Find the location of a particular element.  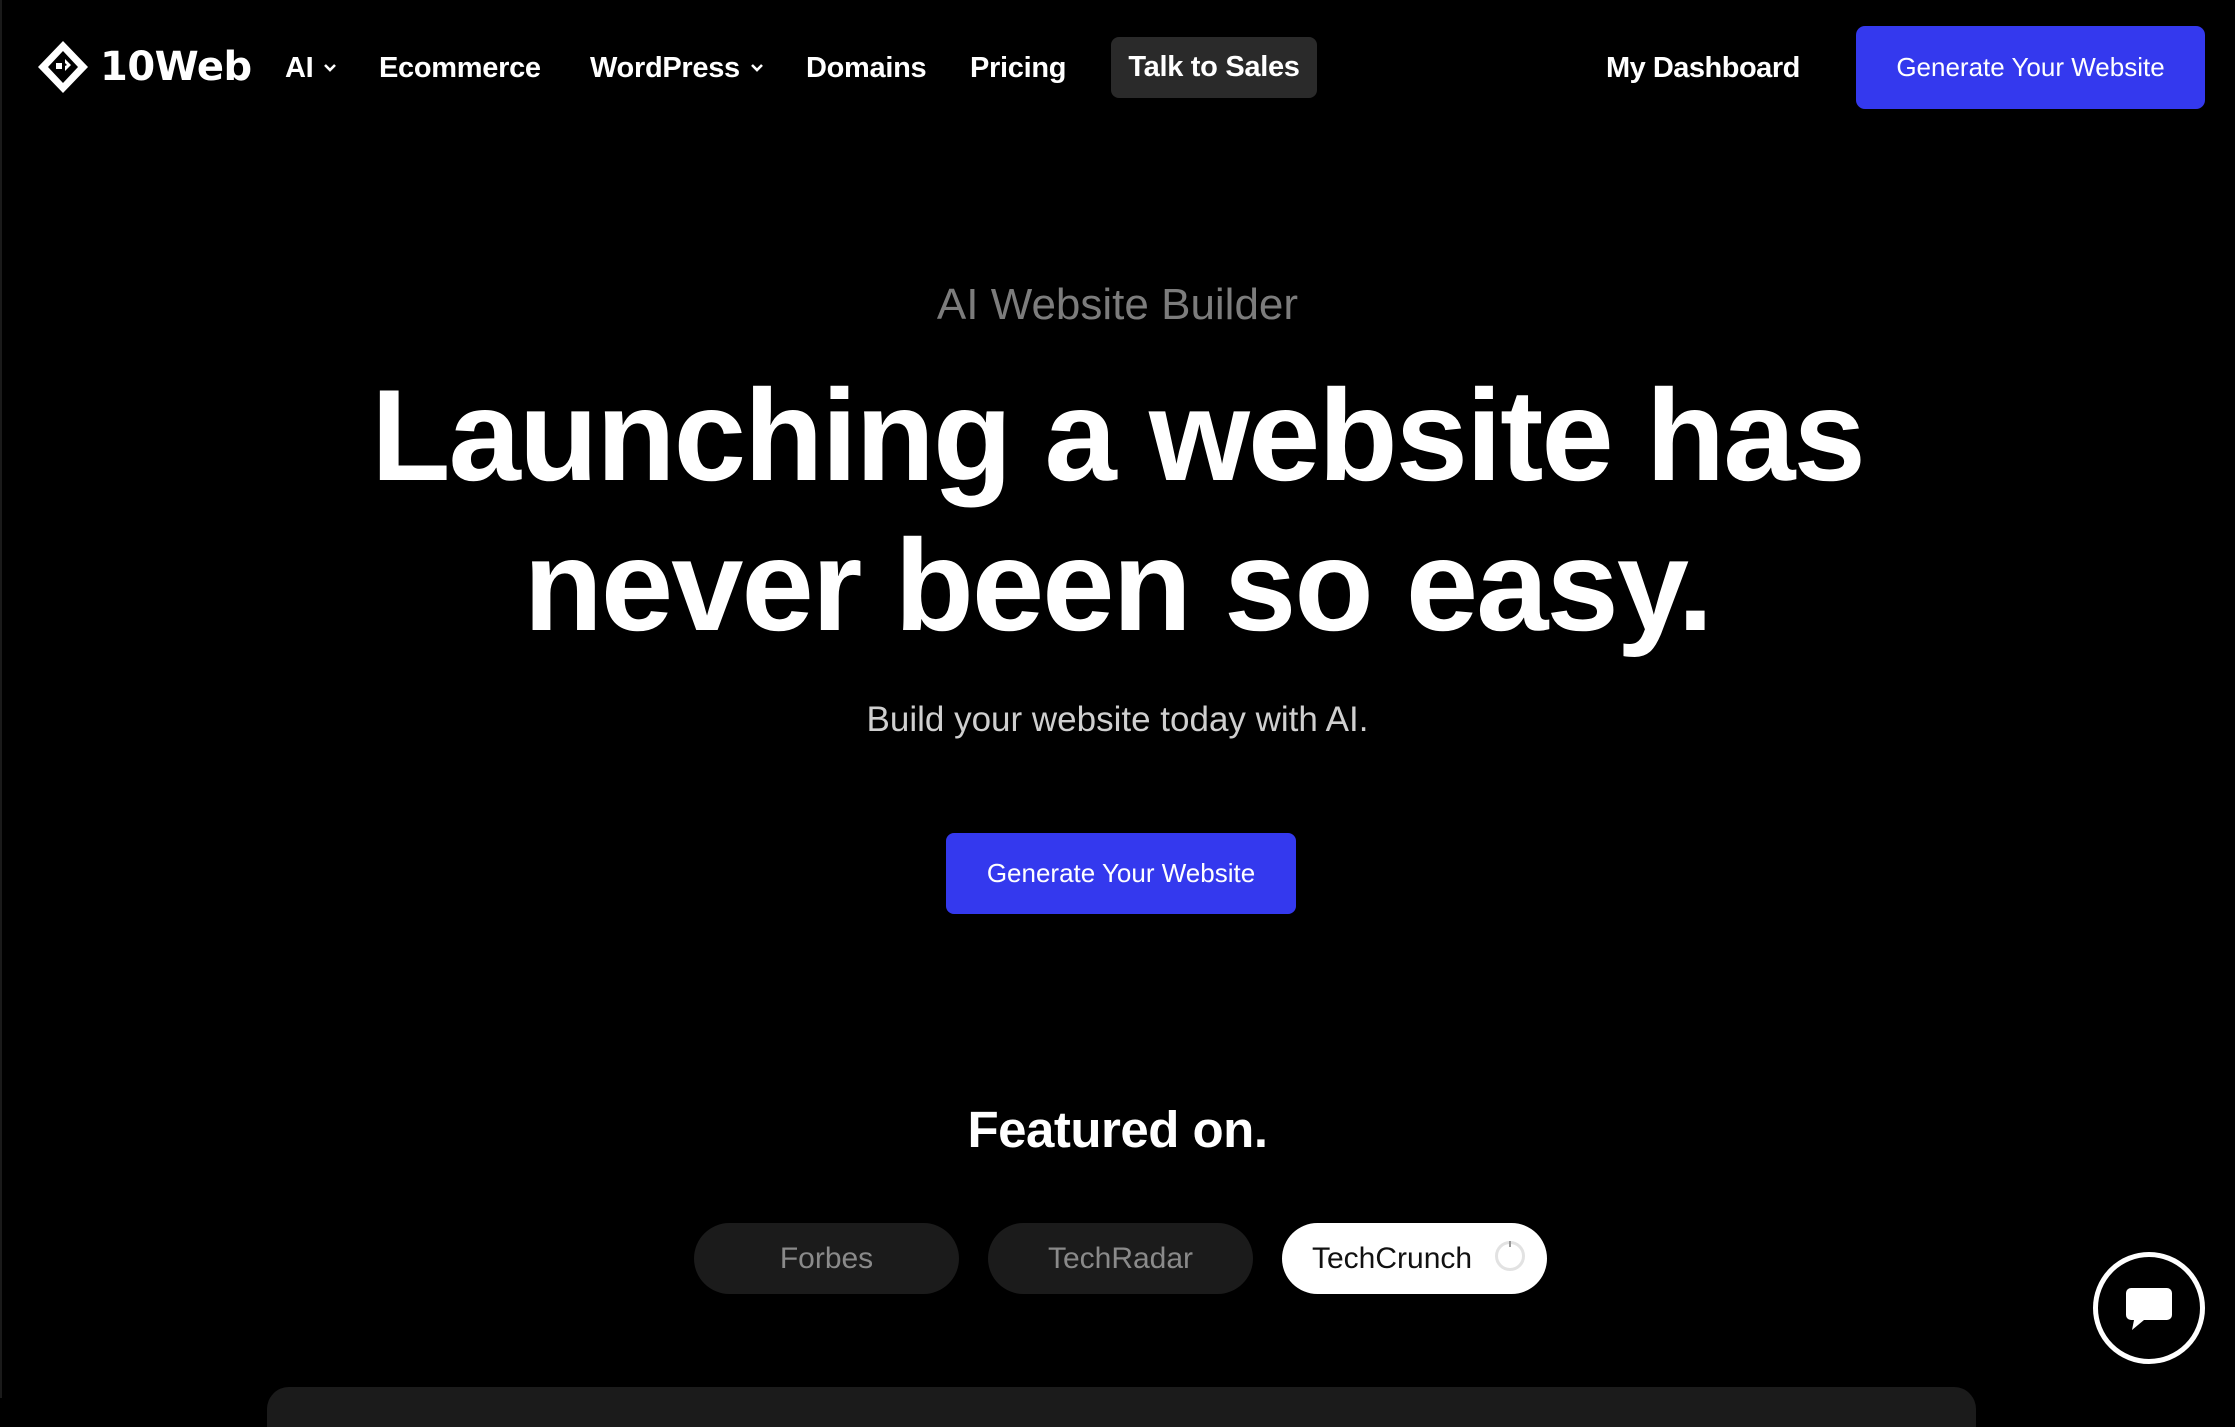

headline-line-1: Launching a website has is located at coordinates (1118, 435).